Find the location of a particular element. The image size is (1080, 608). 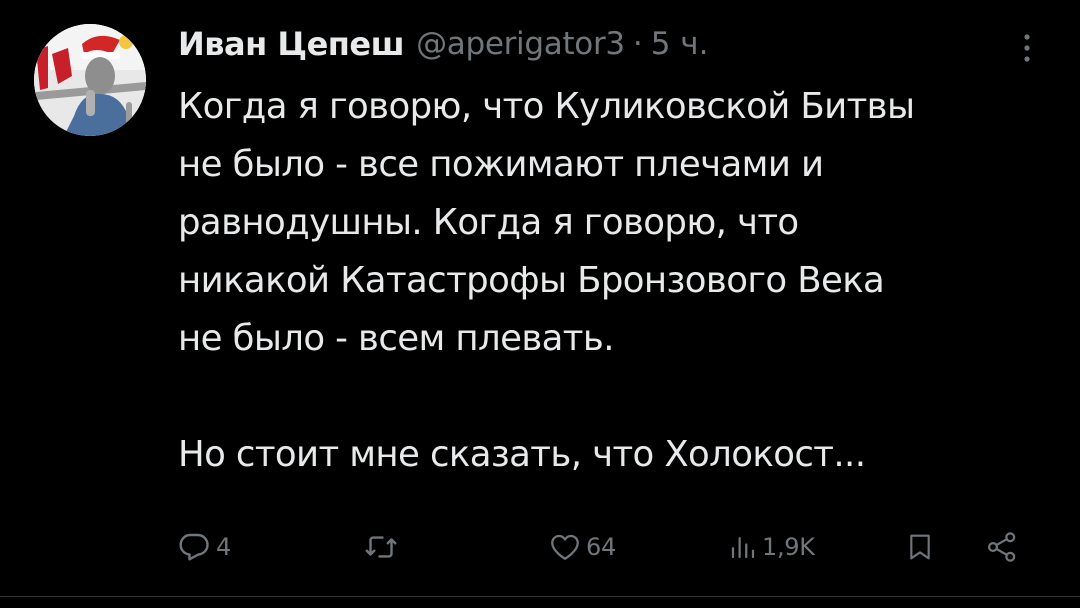

share-icon is located at coordinates (1001, 547).